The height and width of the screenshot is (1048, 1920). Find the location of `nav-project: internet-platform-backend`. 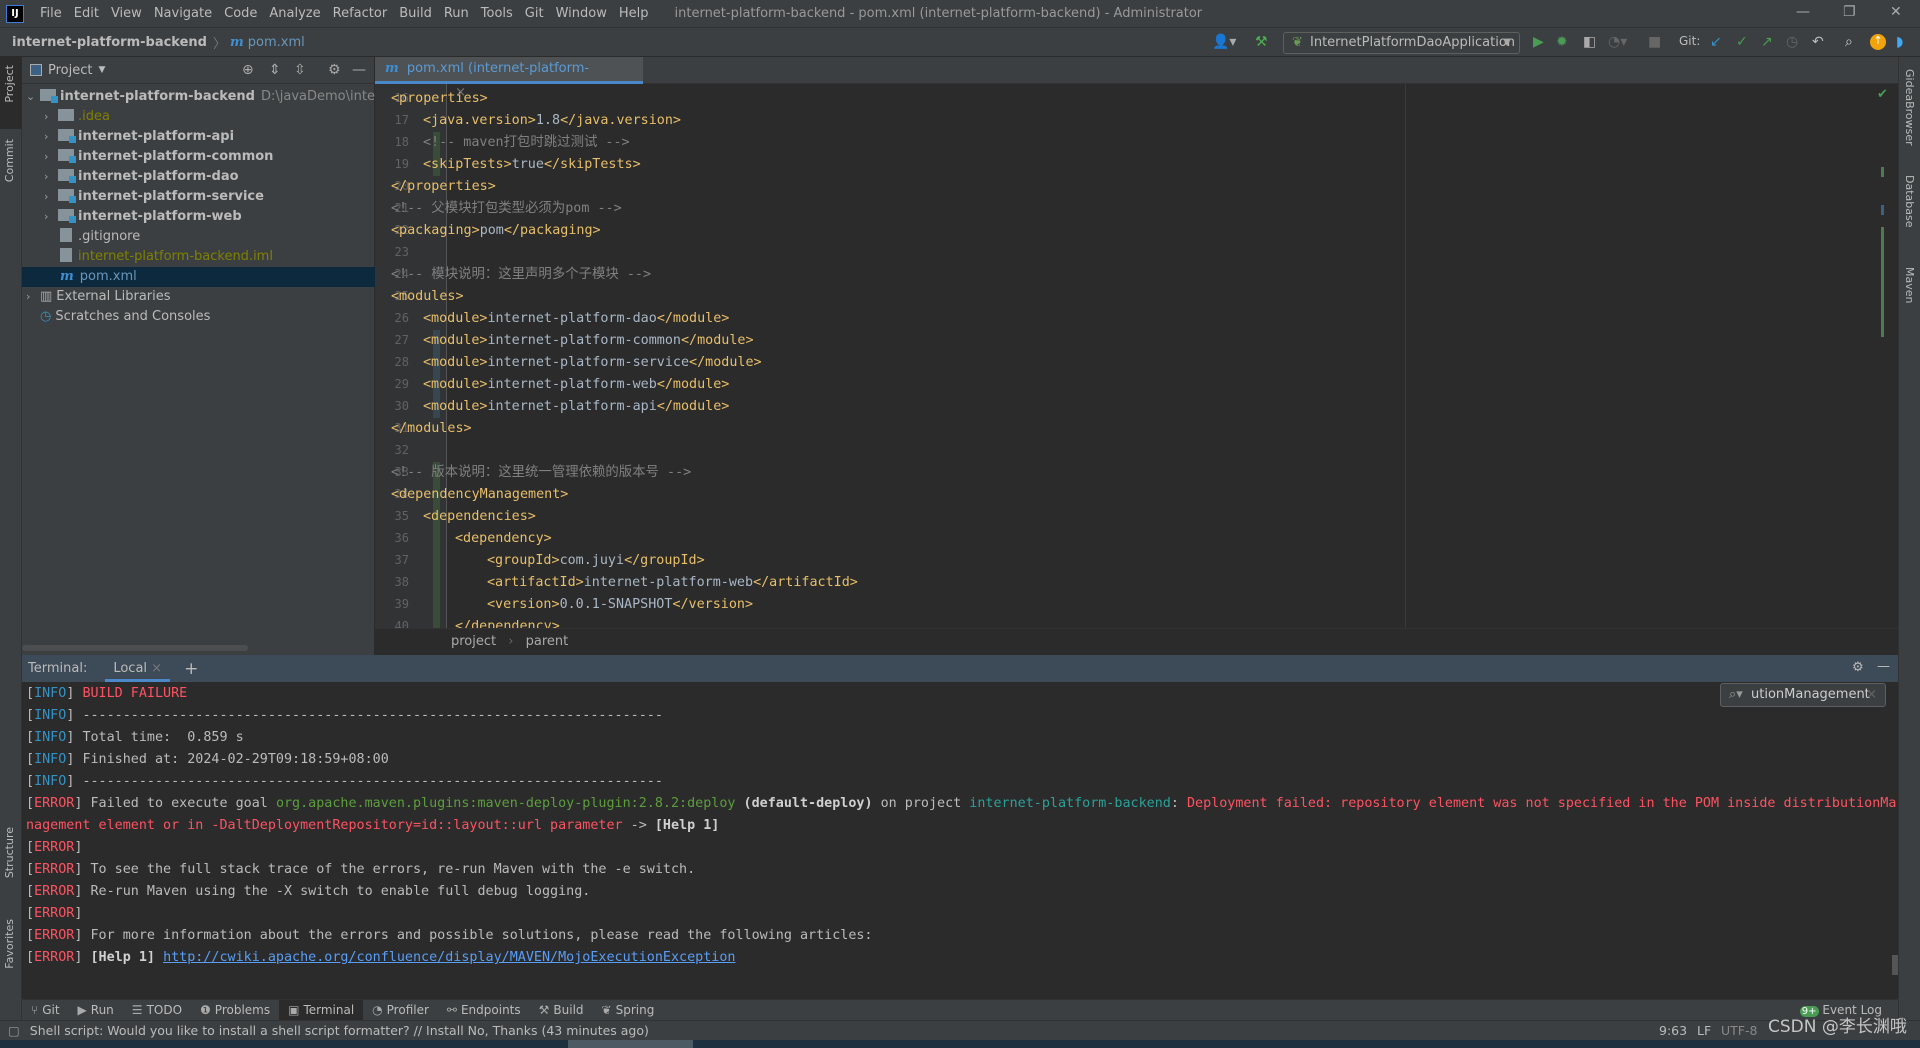

nav-project: internet-platform-backend is located at coordinates (109, 42).